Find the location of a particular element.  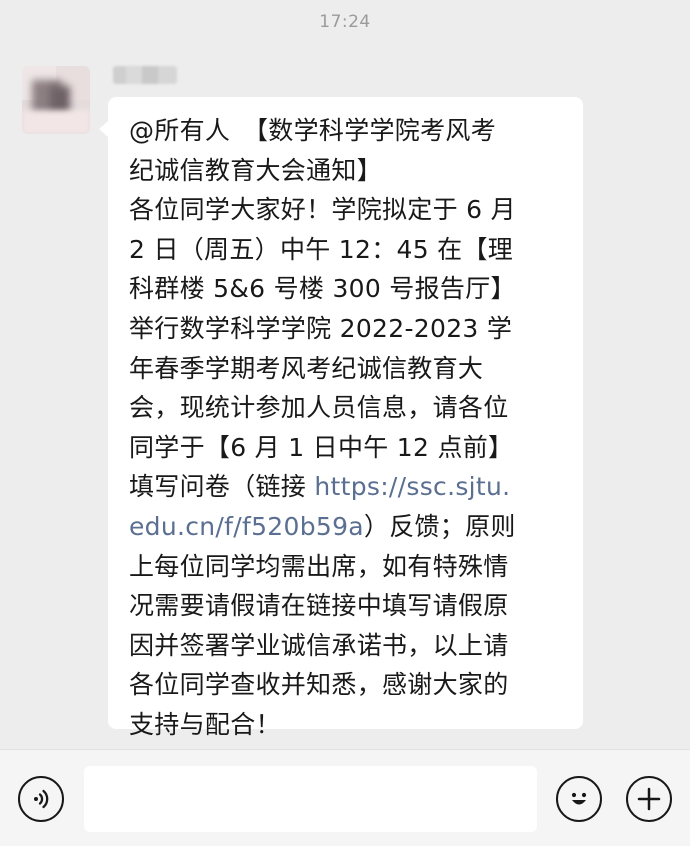

input-bar is located at coordinates (345, 797).